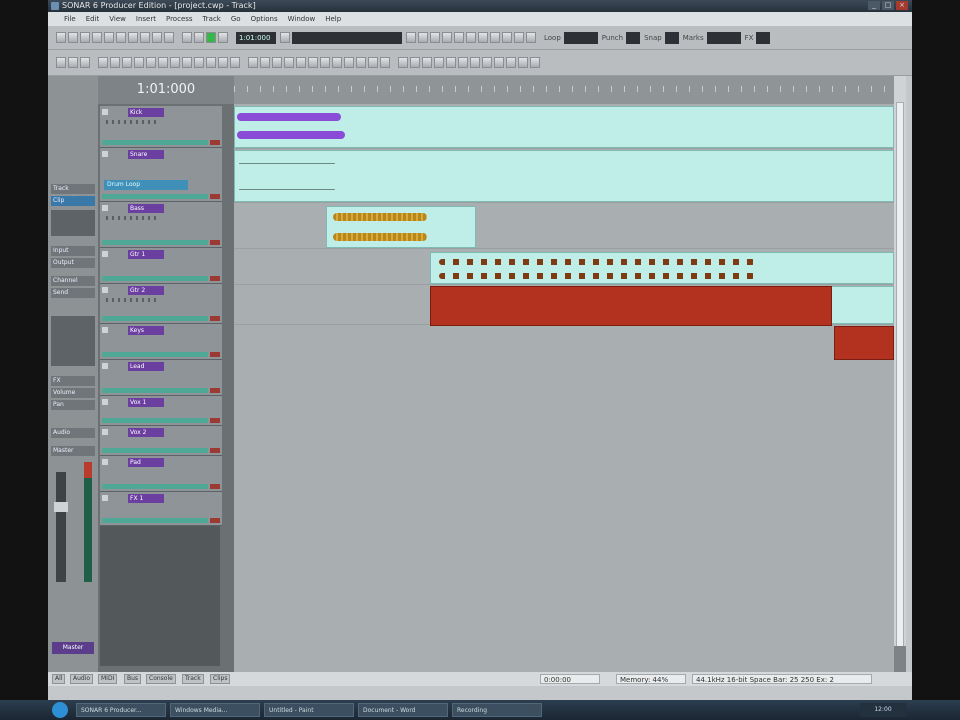  Describe the element at coordinates (73, 281) in the screenshot. I see `inspector-item: Channel` at that location.